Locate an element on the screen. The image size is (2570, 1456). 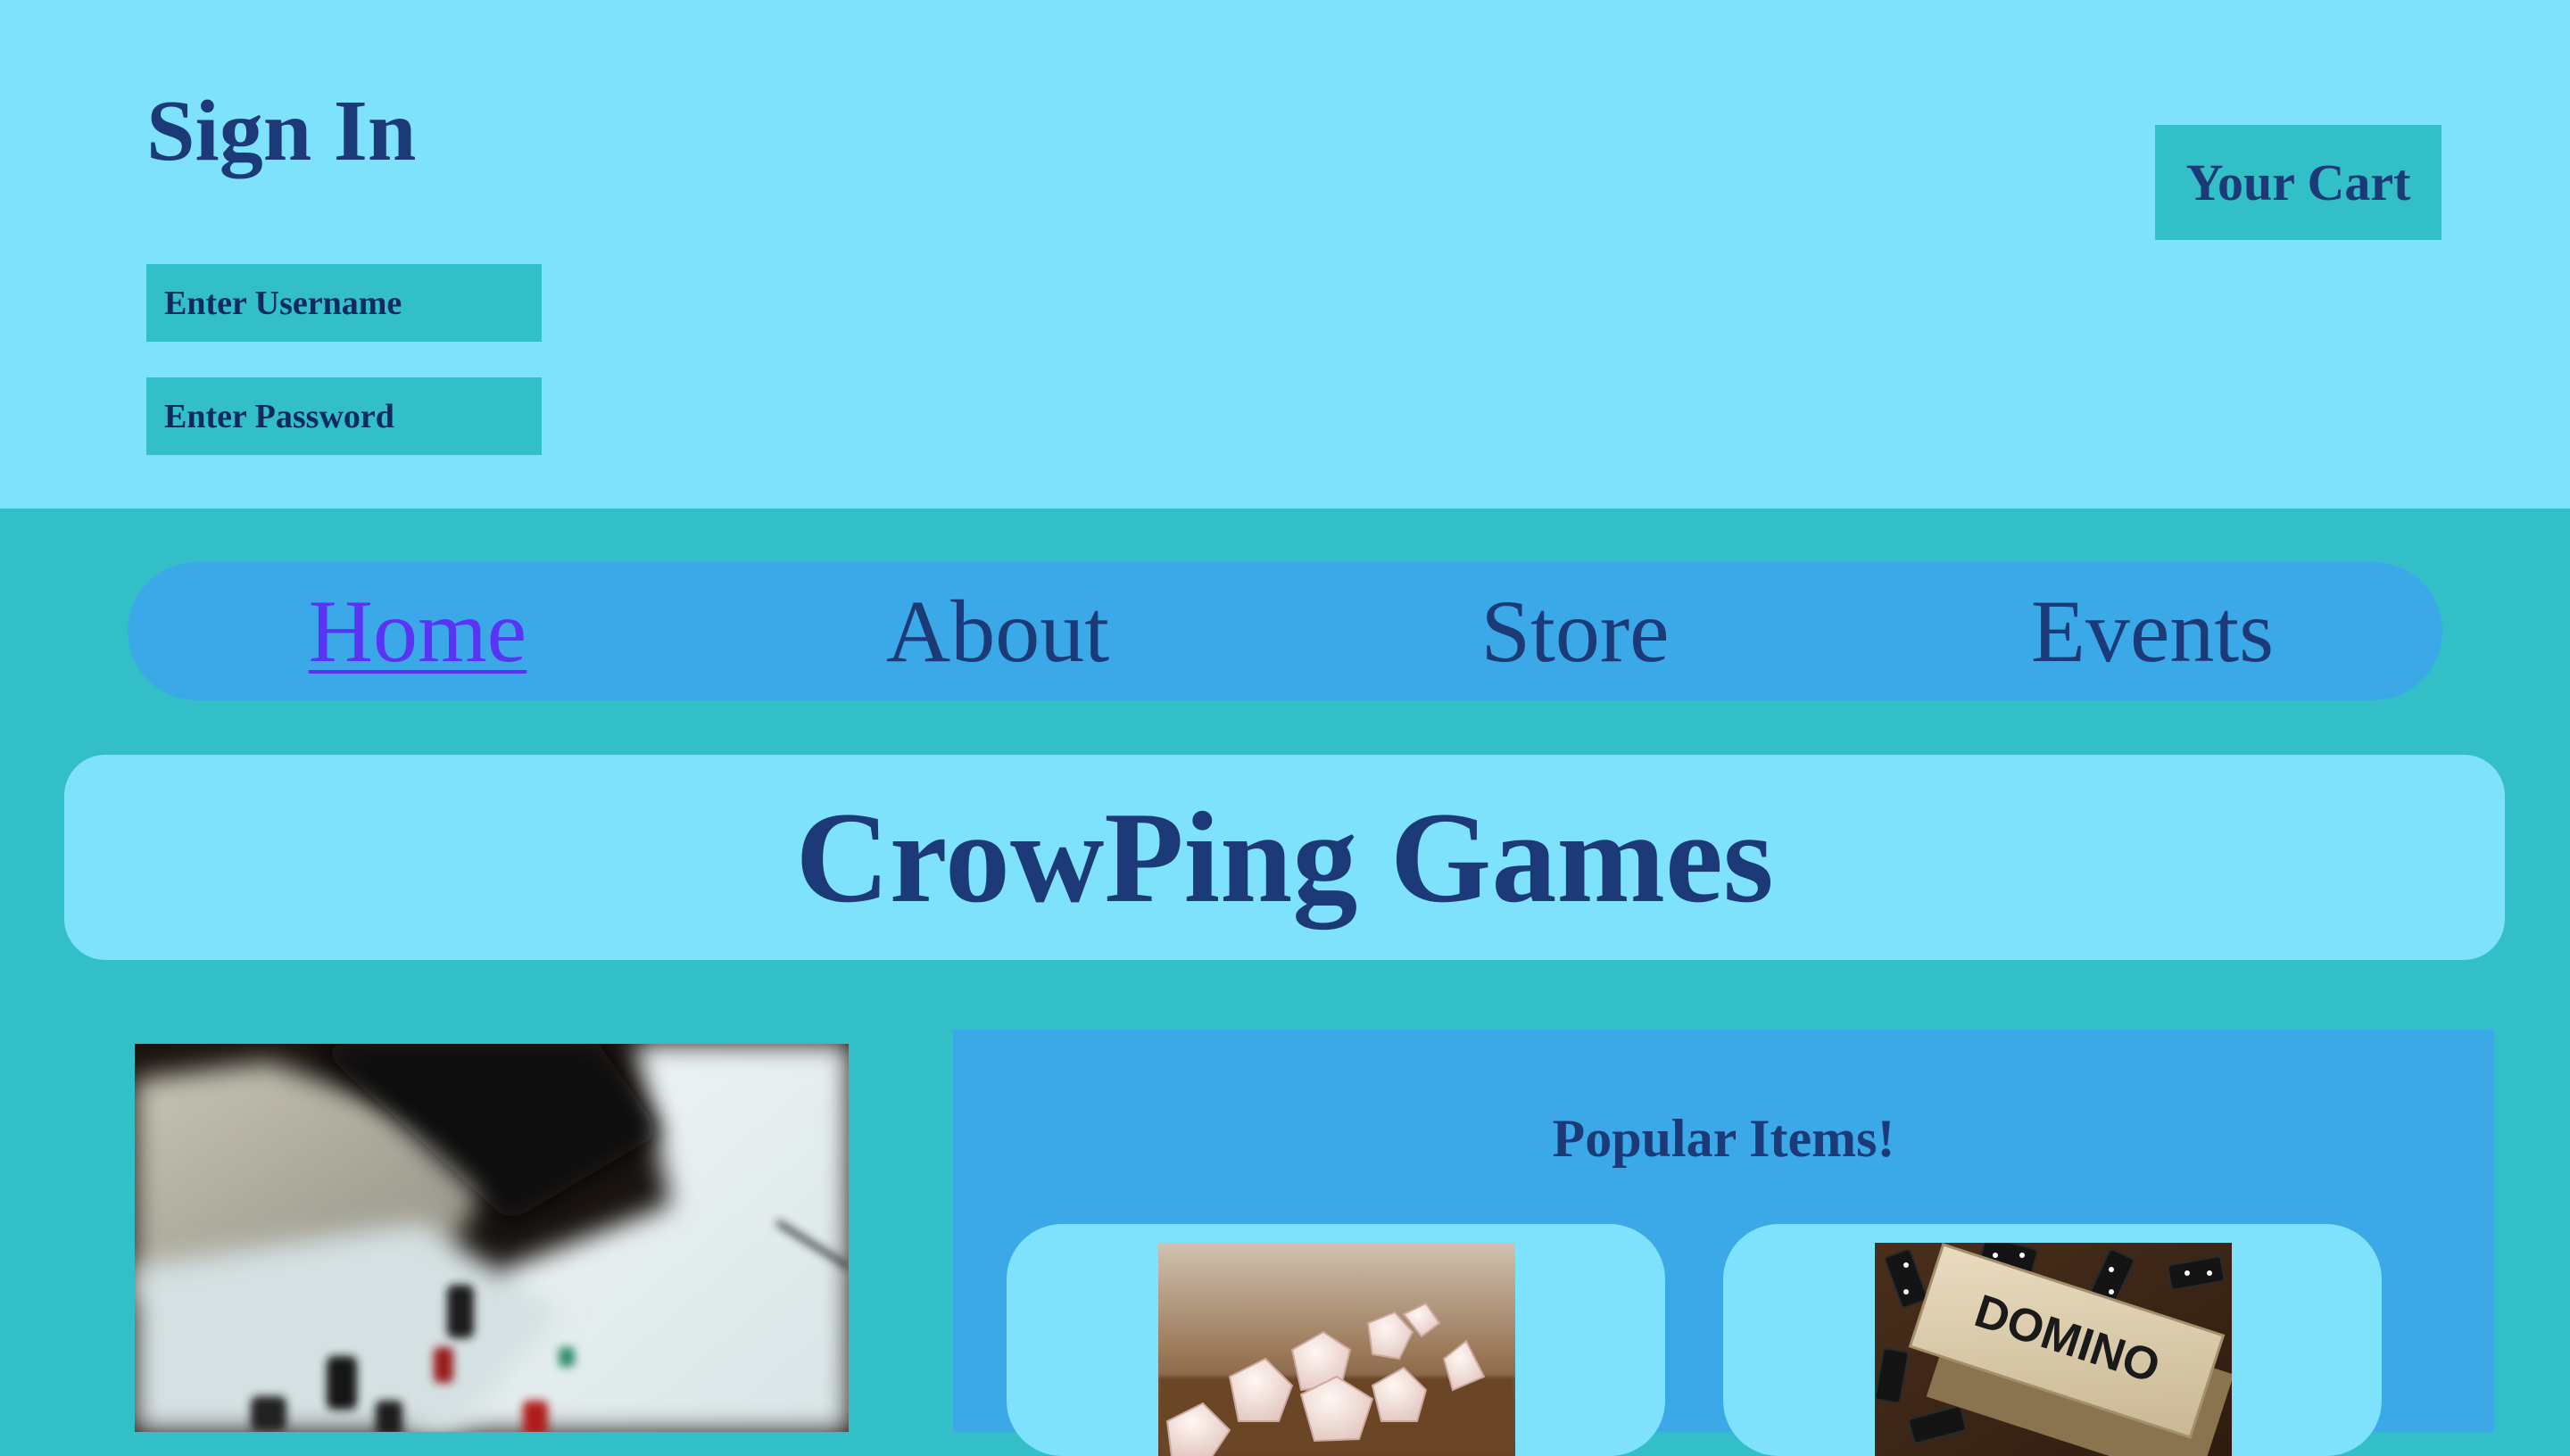
nav-link-about: About is located at coordinates (998, 631).